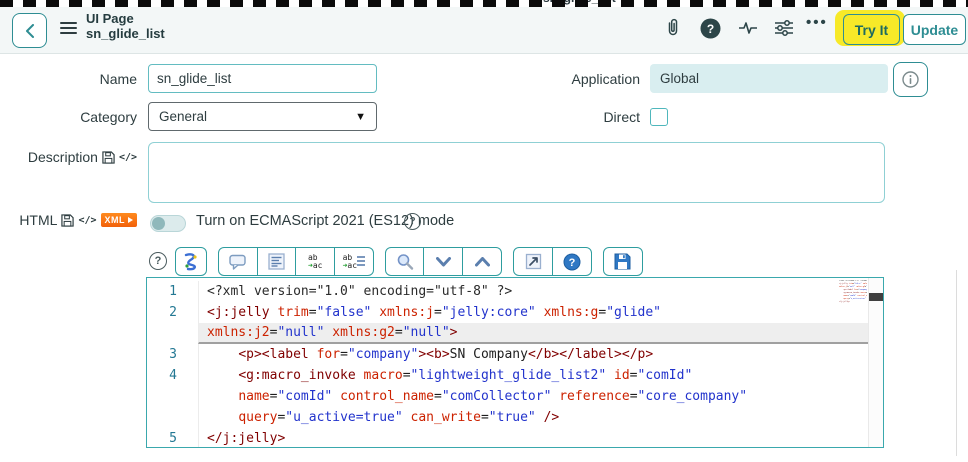  What do you see at coordinates (871, 29) in the screenshot?
I see `try-it-button: Try It` at bounding box center [871, 29].